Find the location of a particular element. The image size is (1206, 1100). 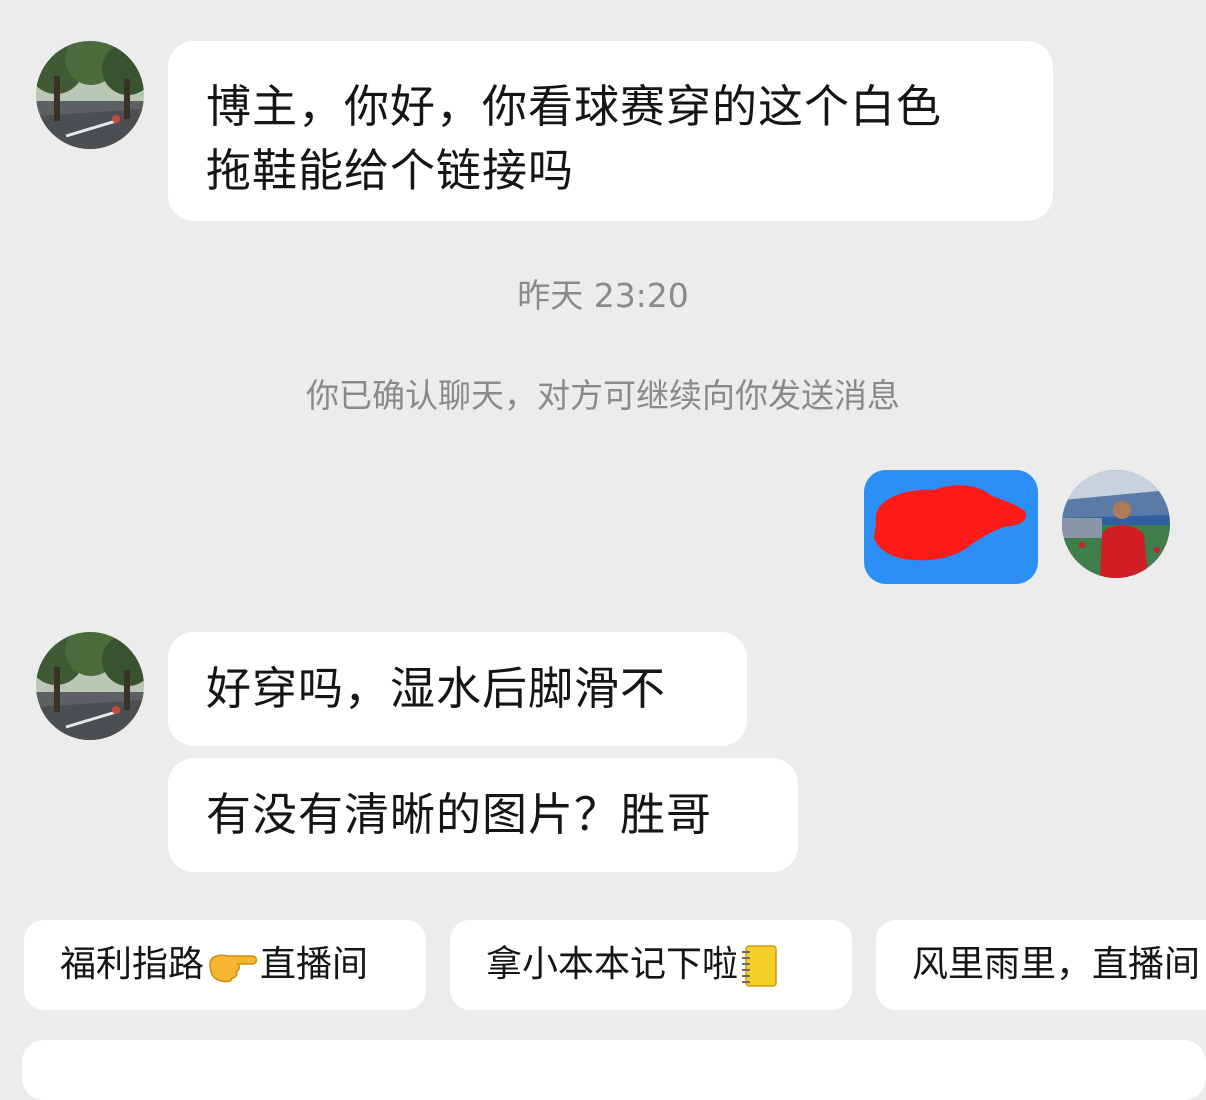

message-text: 好穿吗，湿水后脚滑不 is located at coordinates (436, 688).